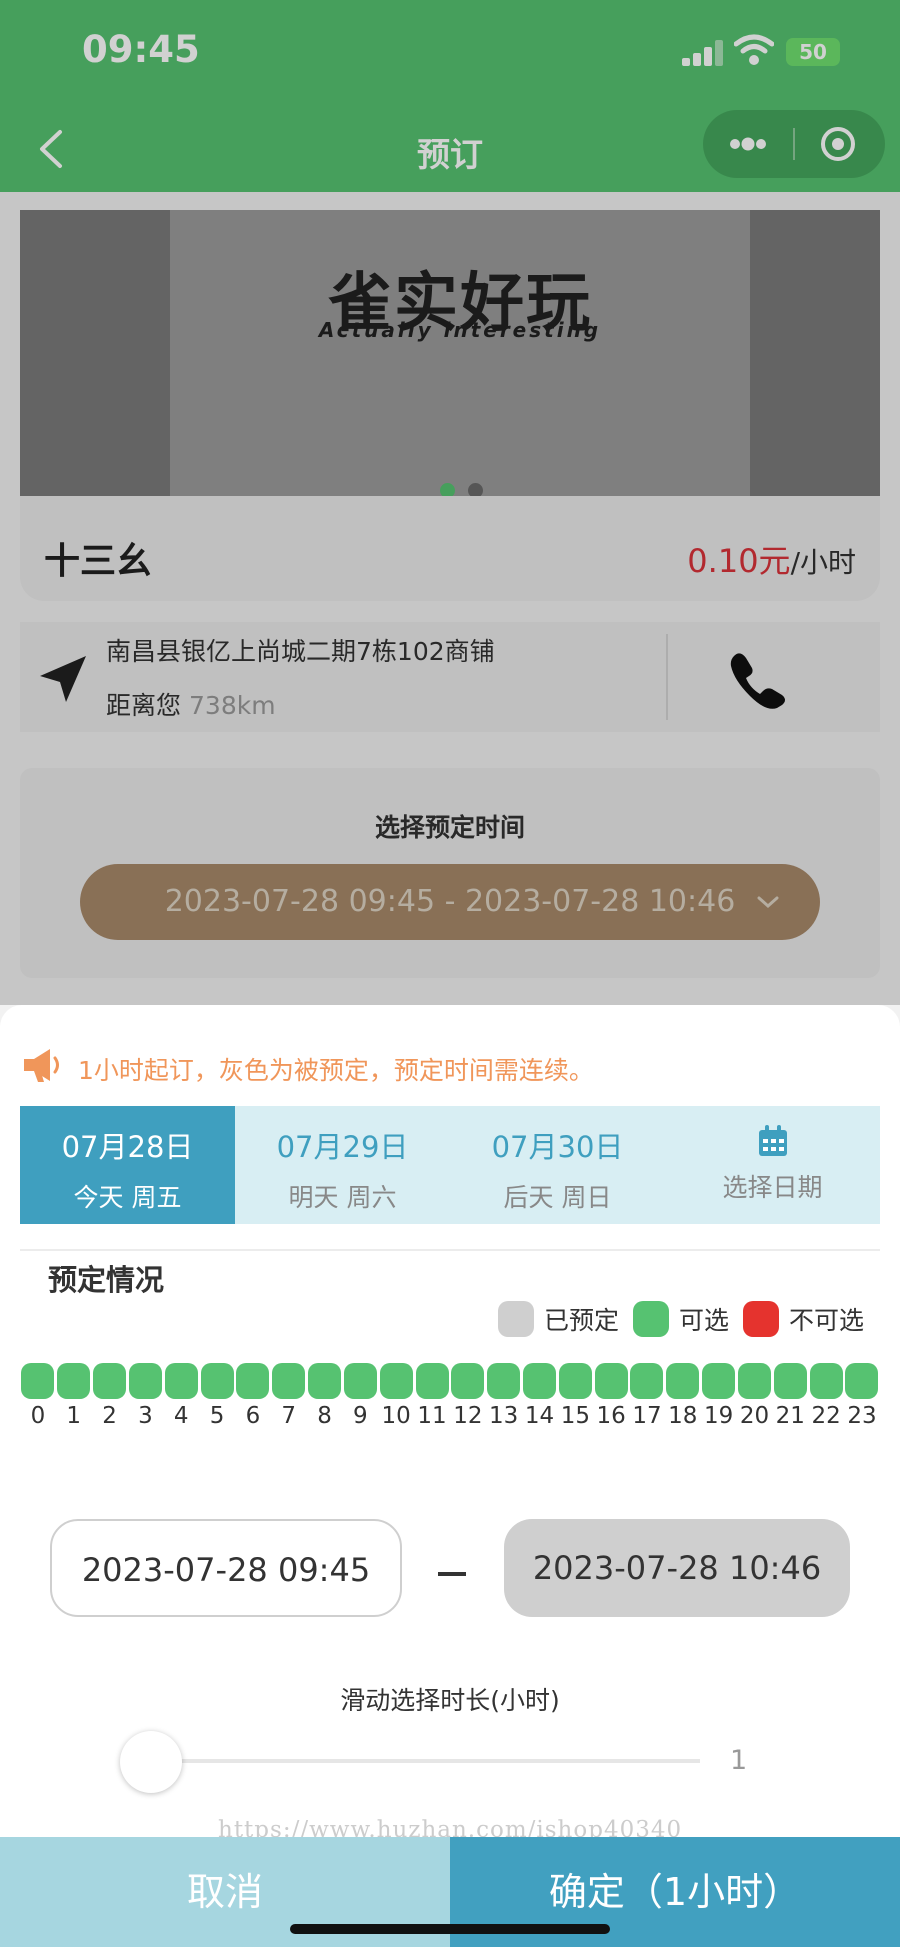 Image resolution: width=900 pixels, height=1947 pixels. What do you see at coordinates (324, 1416) in the screenshot?
I see `hour-label: 8` at bounding box center [324, 1416].